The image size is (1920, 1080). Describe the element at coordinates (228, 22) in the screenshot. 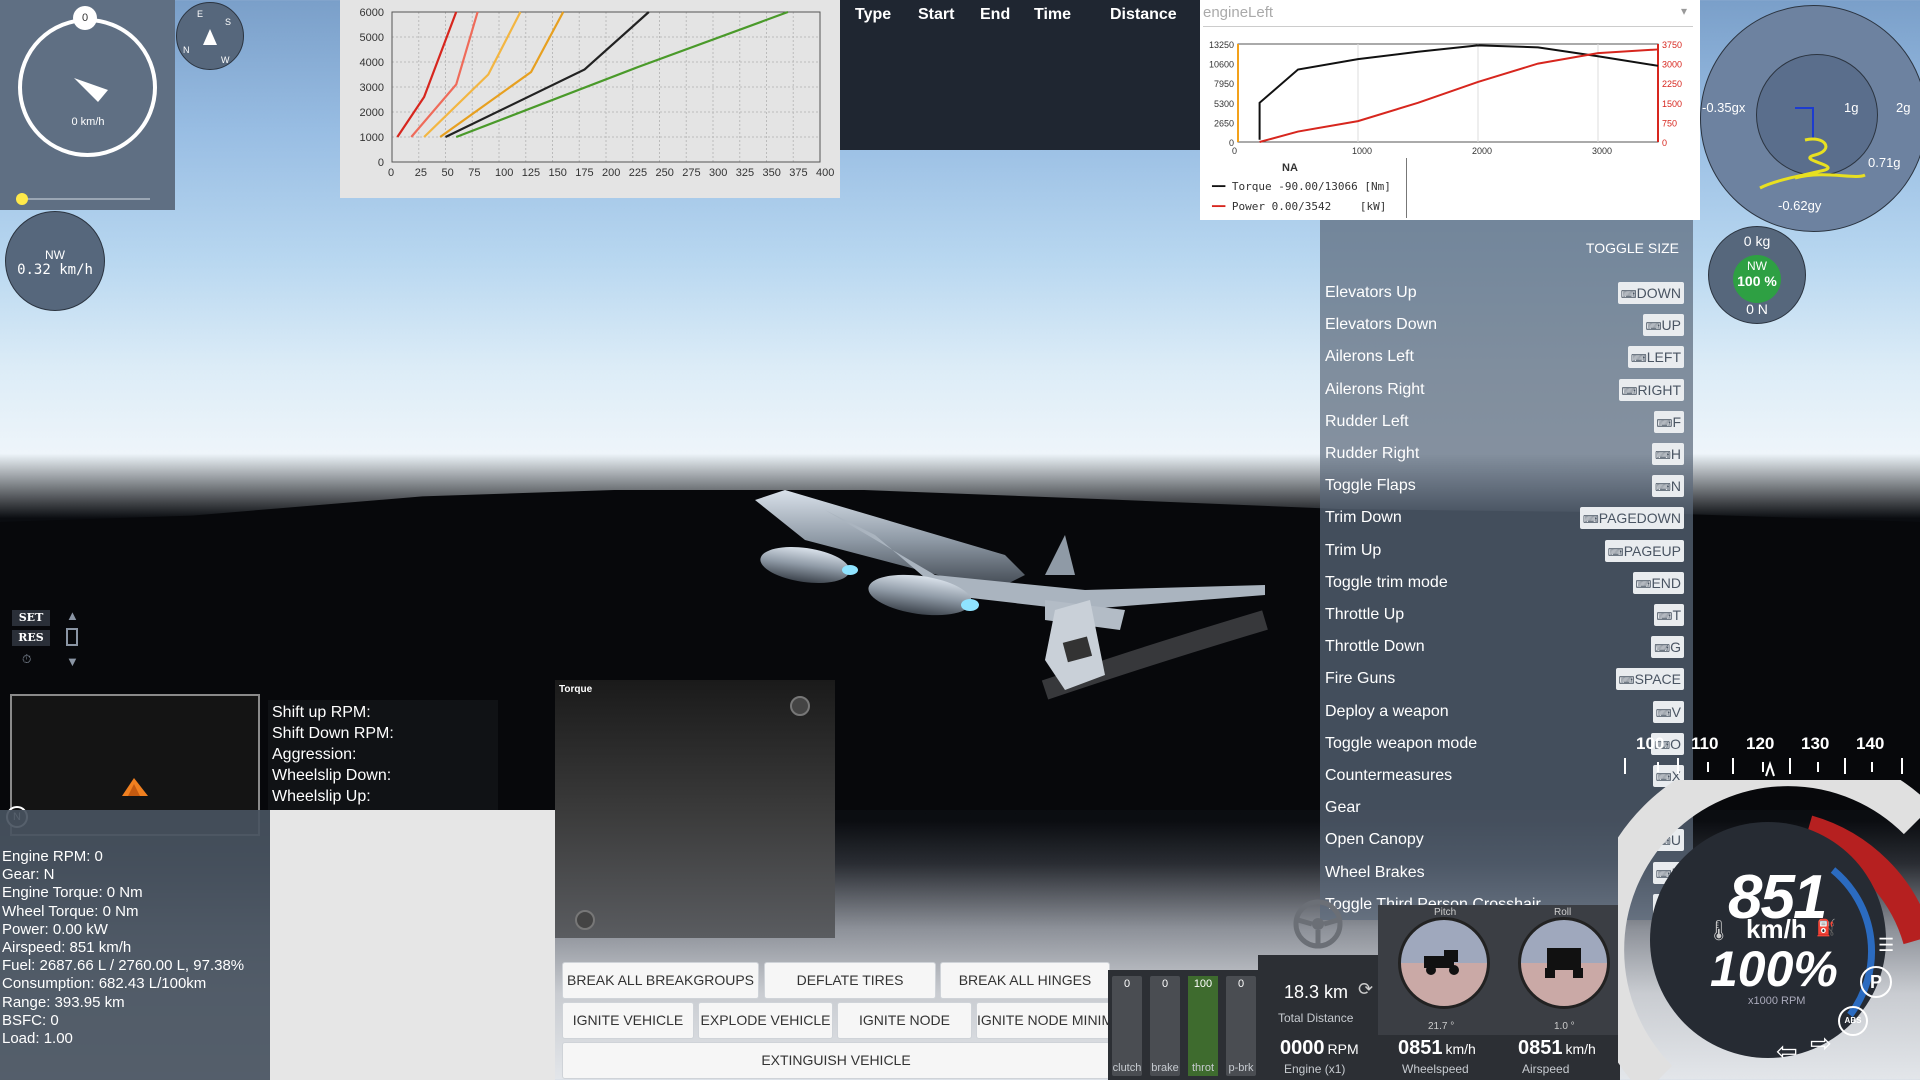

I see `compass-letter-s: S` at that location.